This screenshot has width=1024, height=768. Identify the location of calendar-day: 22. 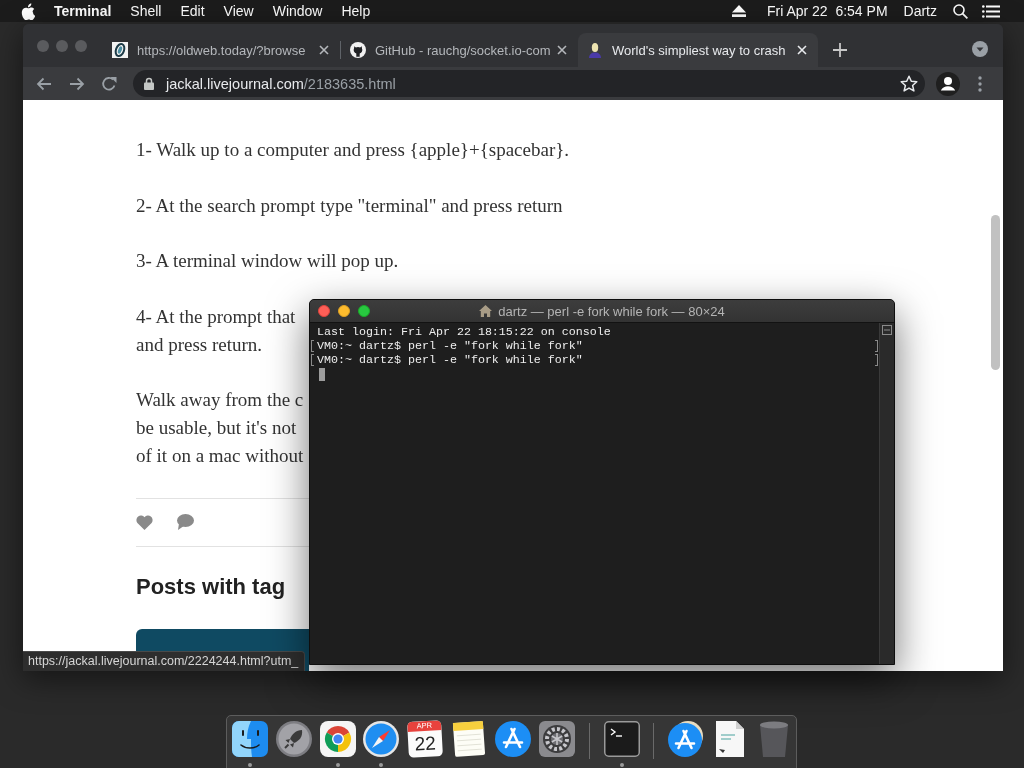
(425, 743).